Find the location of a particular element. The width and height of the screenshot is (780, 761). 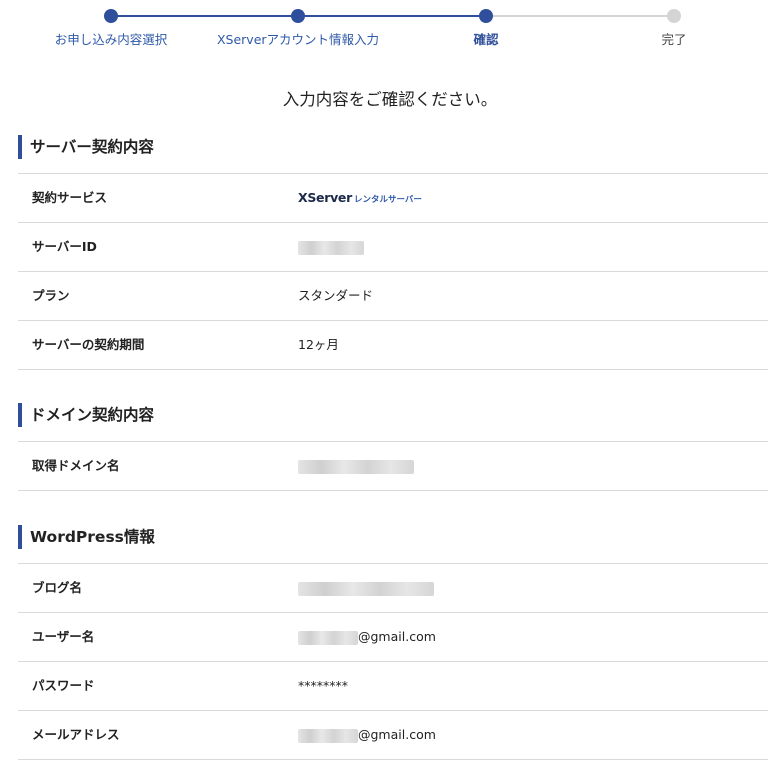

table-row: パスワード ******** is located at coordinates (393, 686).